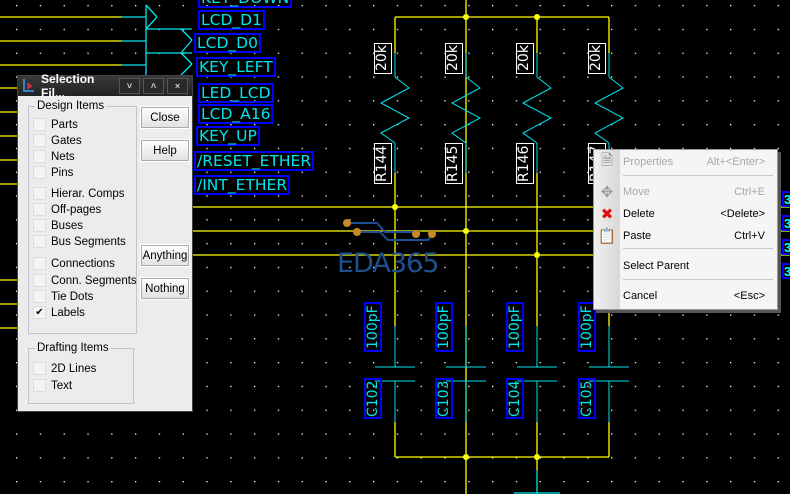 This screenshot has height=494, width=790. What do you see at coordinates (52, 385) in the screenshot?
I see `checkbox-text: Text` at bounding box center [52, 385].